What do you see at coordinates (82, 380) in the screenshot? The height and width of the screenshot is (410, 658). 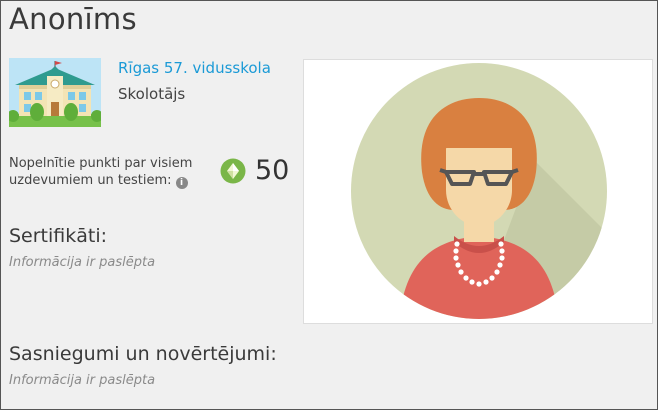 I see `achievements-hidden-note: Informācija ir paslēpta` at bounding box center [82, 380].